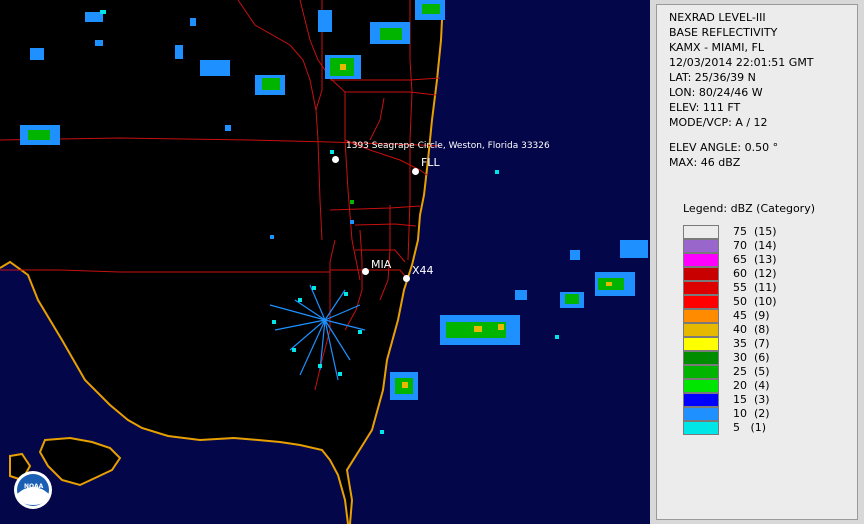 This screenshot has width=864, height=528. I want to click on legend-label: 30 (6), so click(751, 357).